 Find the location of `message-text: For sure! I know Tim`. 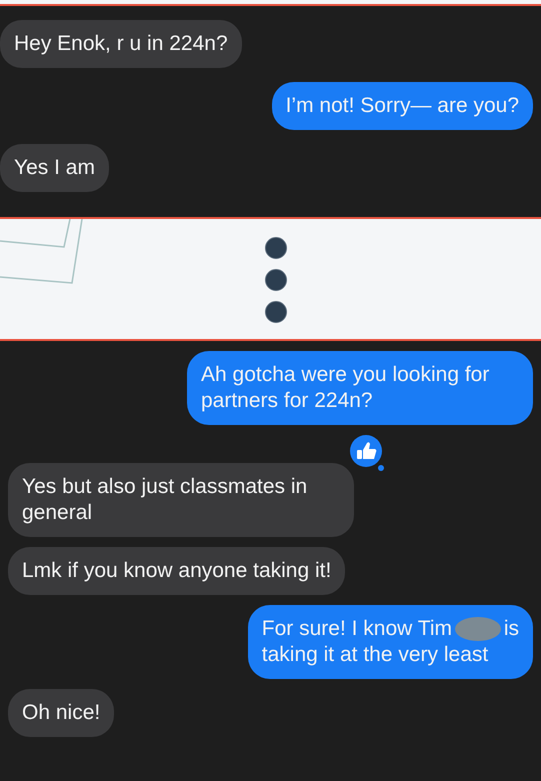

message-text: For sure! I know Tim is located at coordinates (357, 628).